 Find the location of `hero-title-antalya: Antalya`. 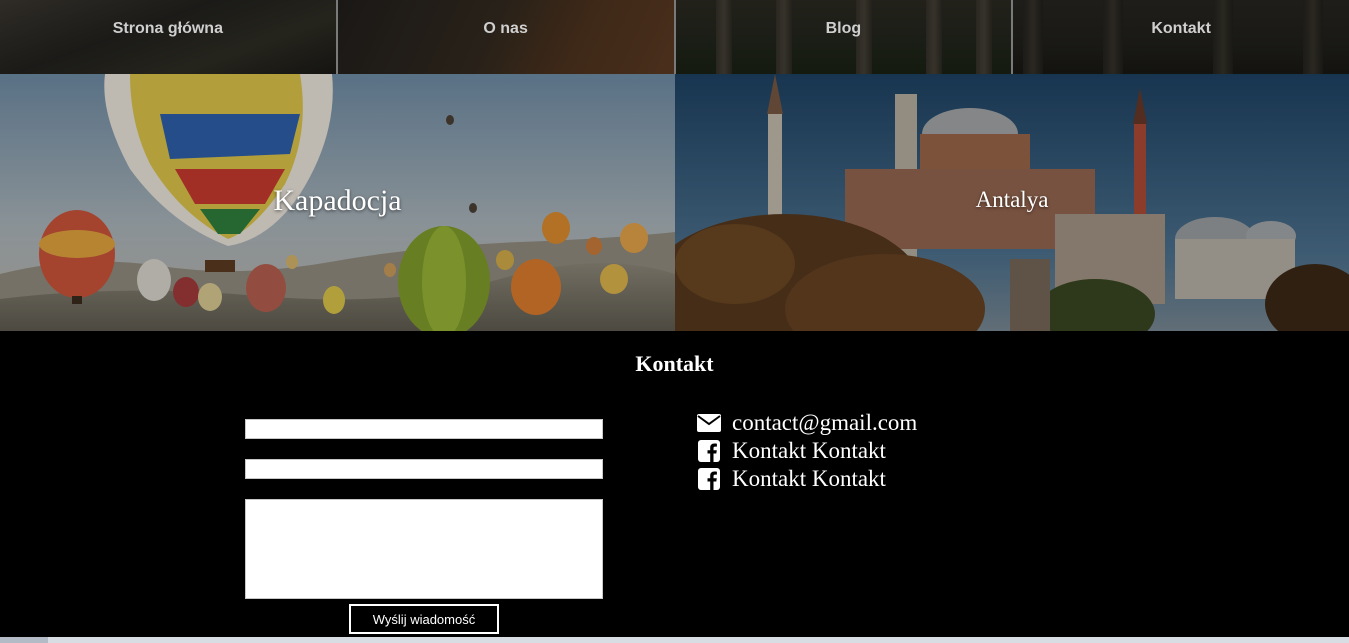

hero-title-antalya: Antalya is located at coordinates (1012, 199).